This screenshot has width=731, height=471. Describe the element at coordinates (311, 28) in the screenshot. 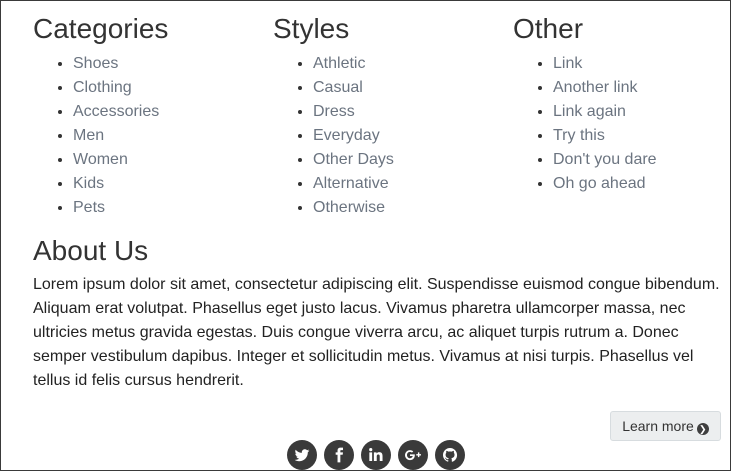

I see `styles-heading: Styles` at that location.